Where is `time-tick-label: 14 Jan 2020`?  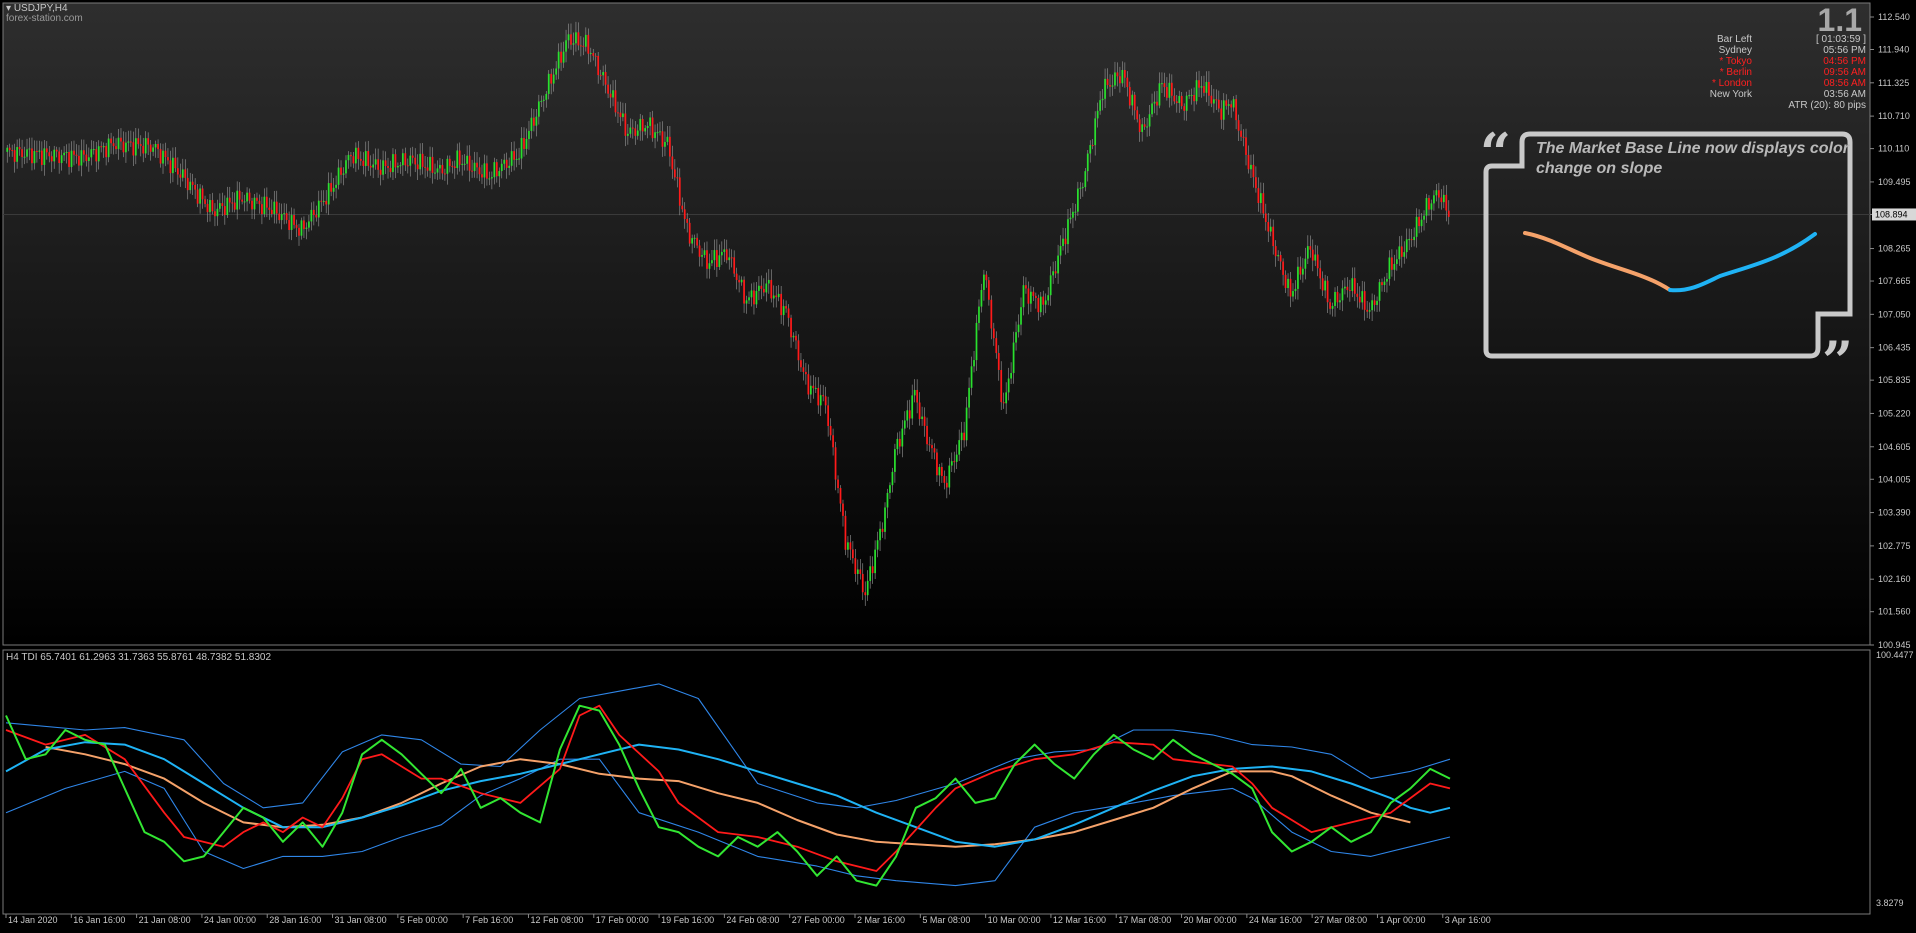 time-tick-label: 14 Jan 2020 is located at coordinates (33, 920).